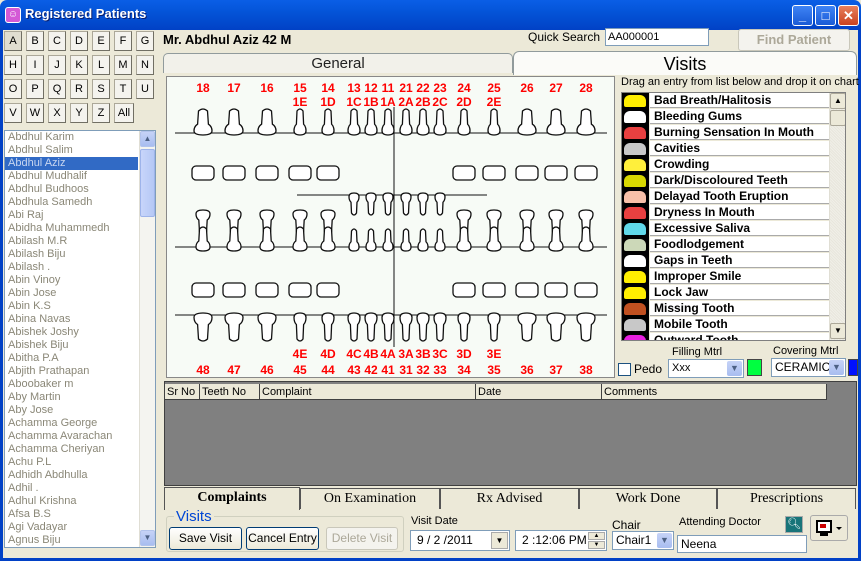  What do you see at coordinates (232, 498) in the screenshot?
I see `tab-complaints: Complaints` at bounding box center [232, 498].